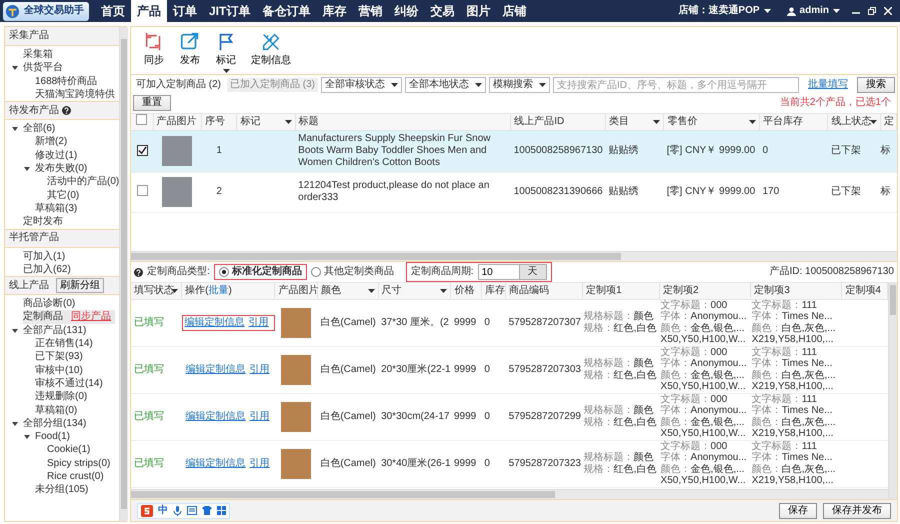  What do you see at coordinates (286, 11) in the screenshot?
I see `nav-tab: 备仓订单` at bounding box center [286, 11].